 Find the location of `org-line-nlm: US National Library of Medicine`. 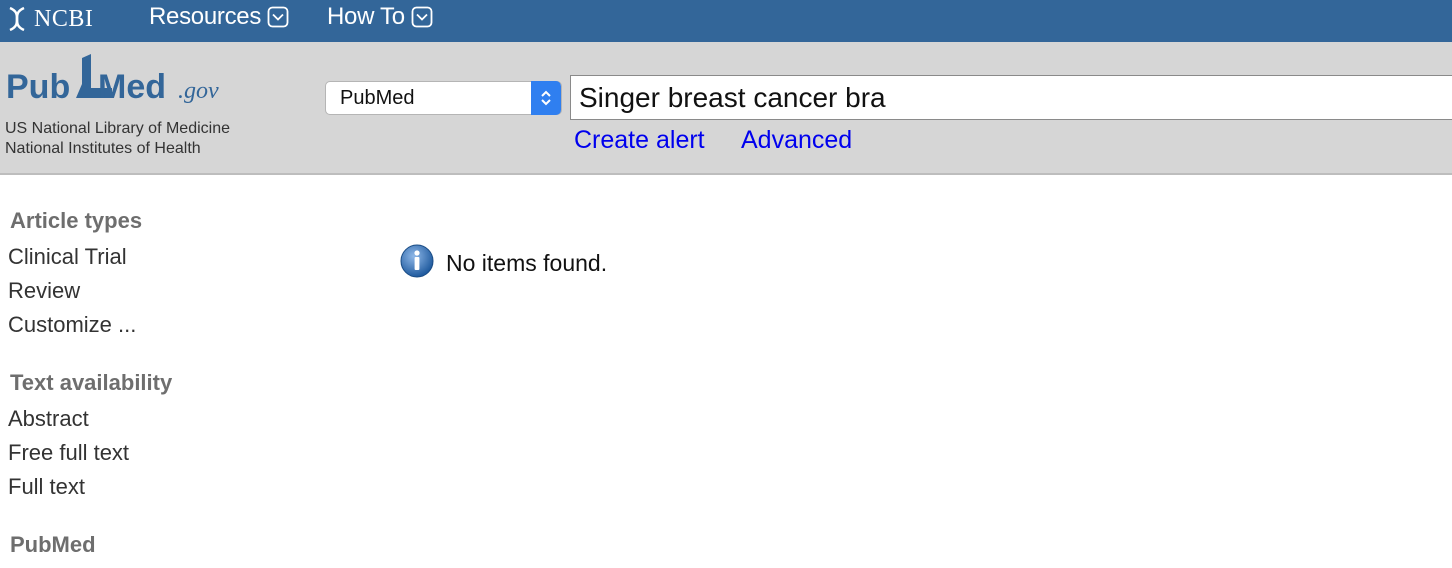

org-line-nlm: US National Library of Medicine is located at coordinates (117, 128).